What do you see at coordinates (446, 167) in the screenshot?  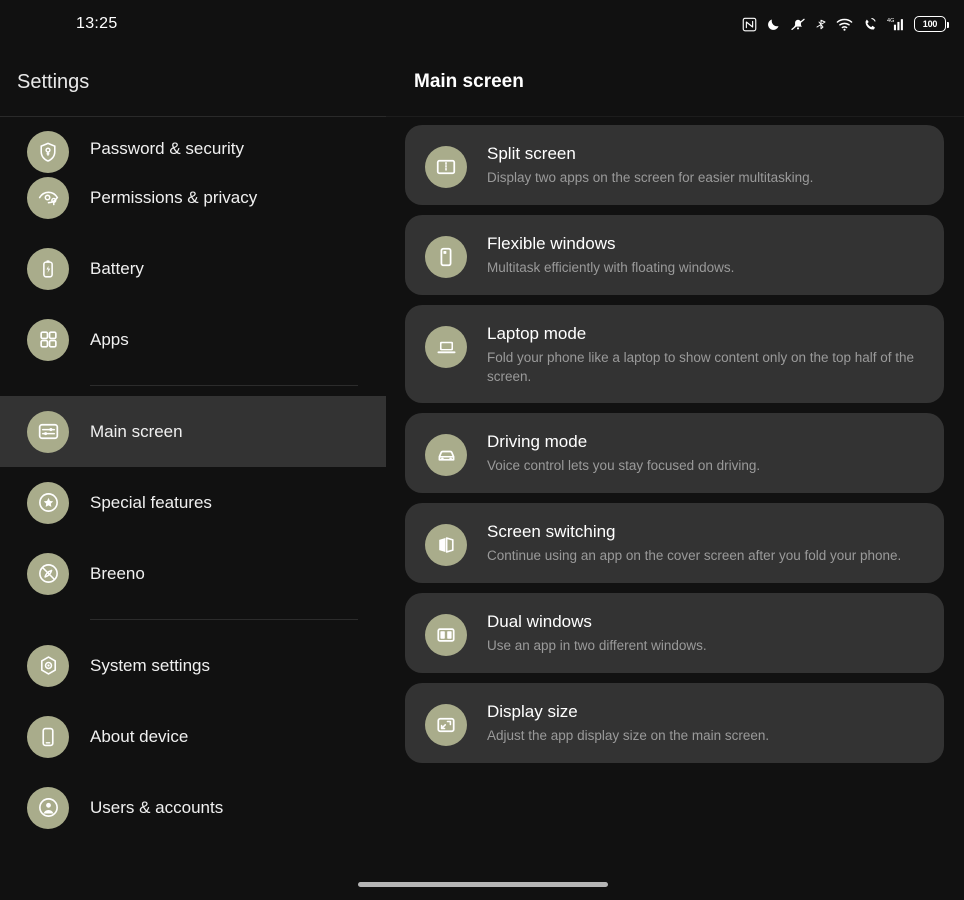 I see `split-screen-icon` at bounding box center [446, 167].